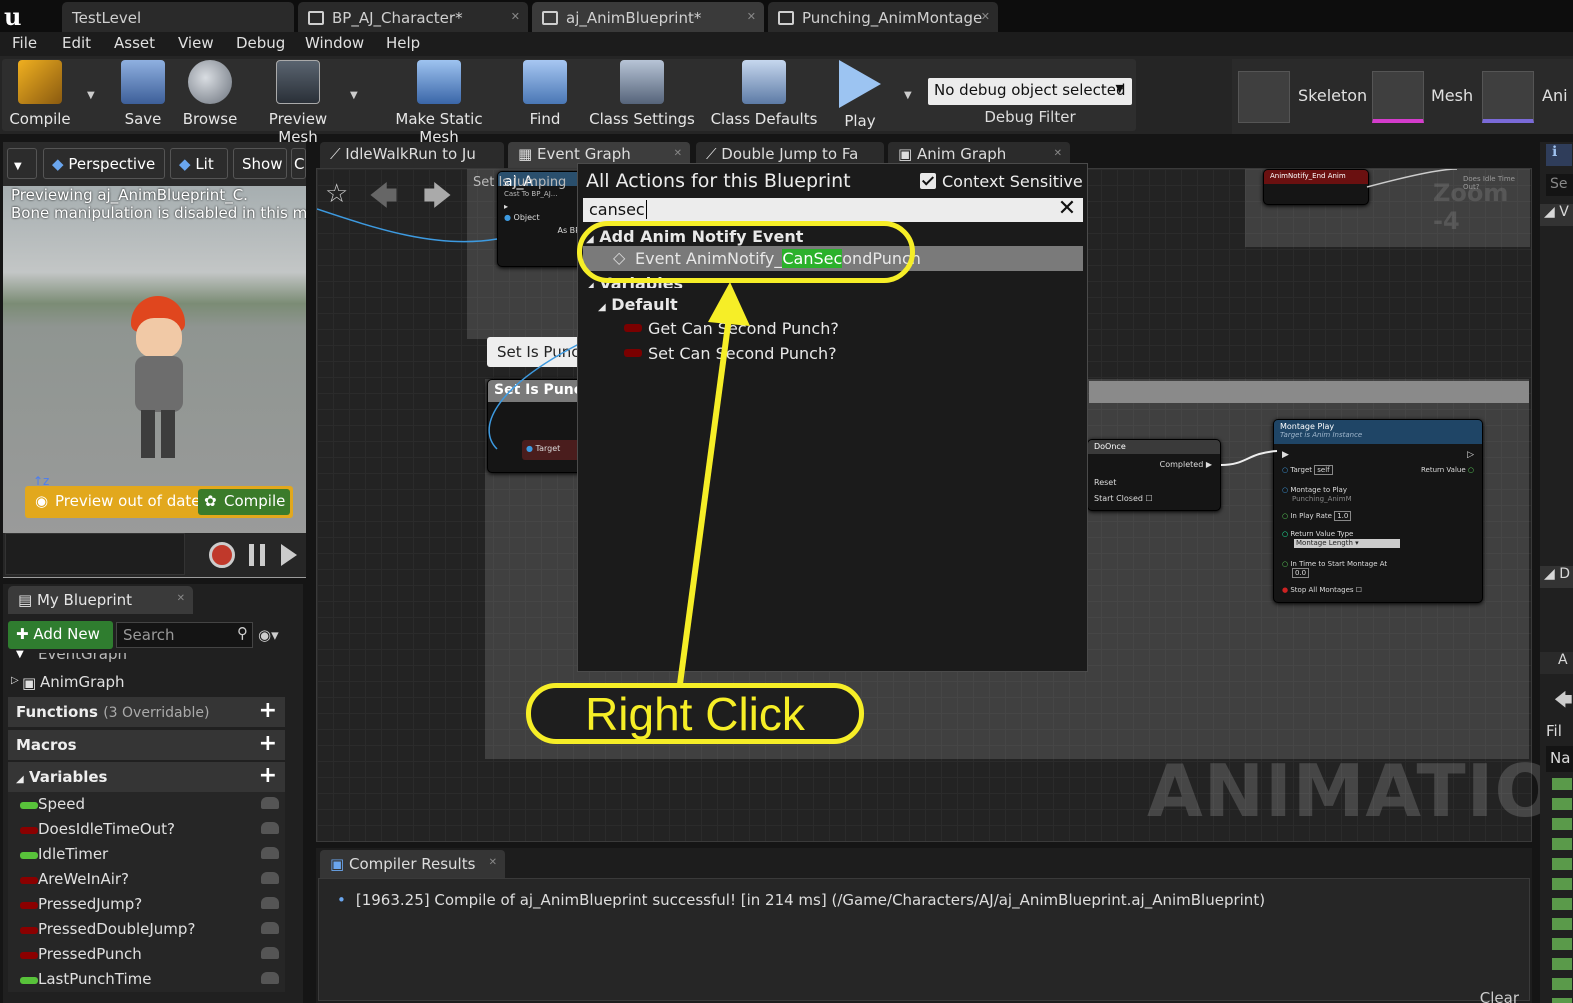 The height and width of the screenshot is (1003, 1573). I want to click on name-column-header: Na, so click(1559, 759).